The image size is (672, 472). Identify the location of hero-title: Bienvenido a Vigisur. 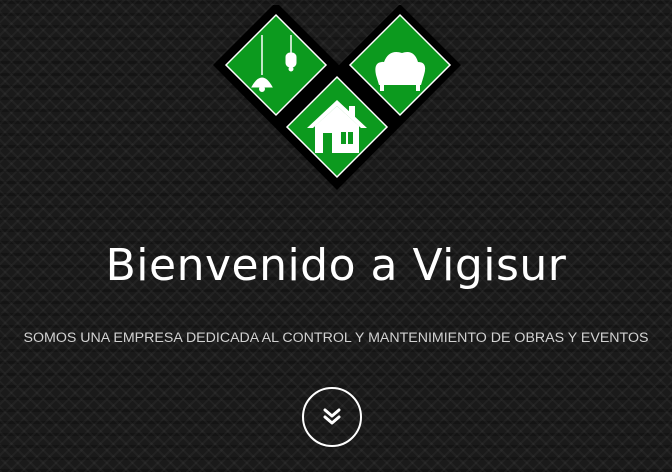
(336, 265).